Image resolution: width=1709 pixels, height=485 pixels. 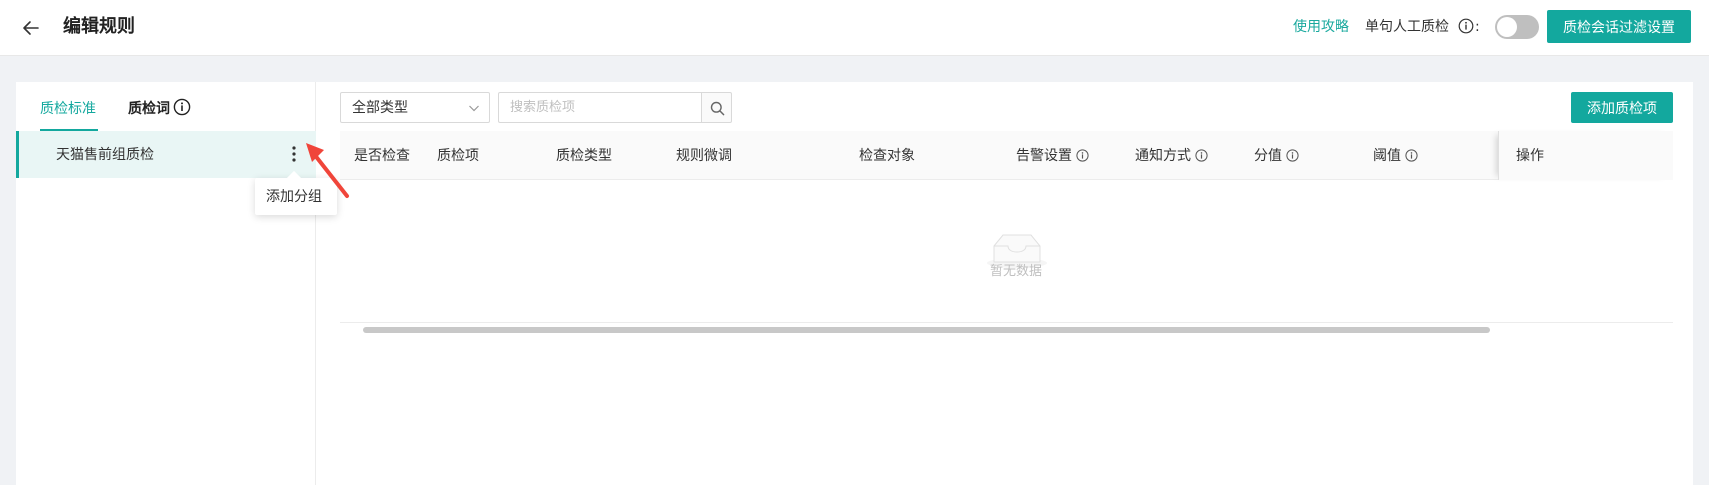 I want to click on group-item-label: 天猫售前组质检, so click(x=105, y=155).